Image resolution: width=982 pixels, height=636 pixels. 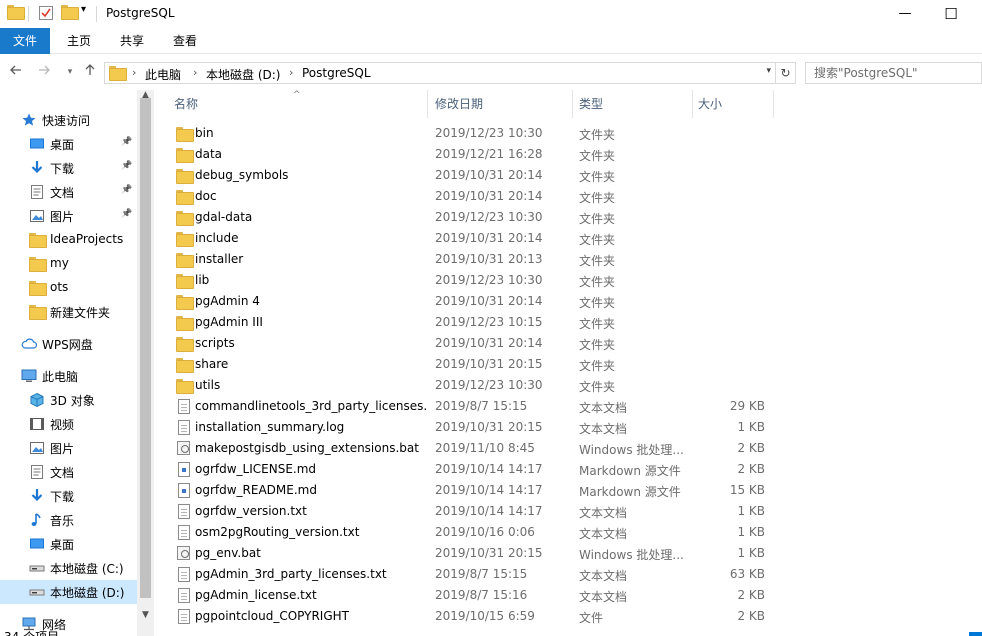 What do you see at coordinates (68, 344) in the screenshot?
I see `sidebar-item-wps: WPS网盘` at bounding box center [68, 344].